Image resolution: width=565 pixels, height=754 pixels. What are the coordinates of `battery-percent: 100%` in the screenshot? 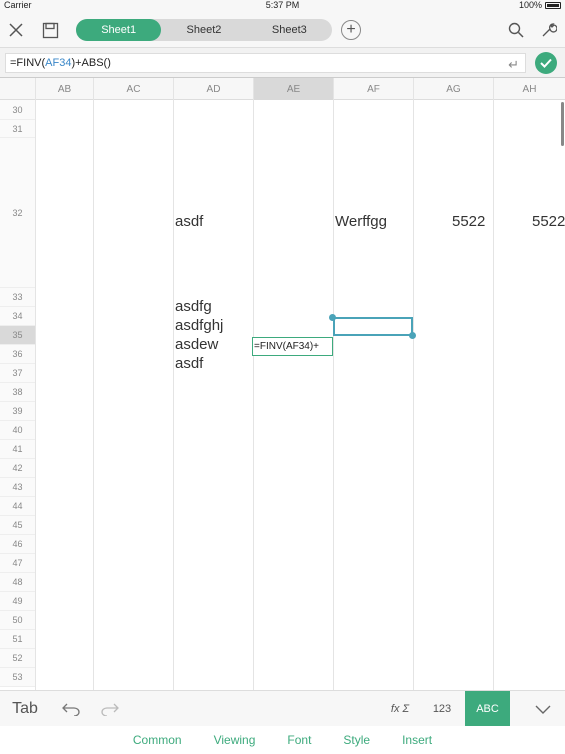 It's located at (530, 5).